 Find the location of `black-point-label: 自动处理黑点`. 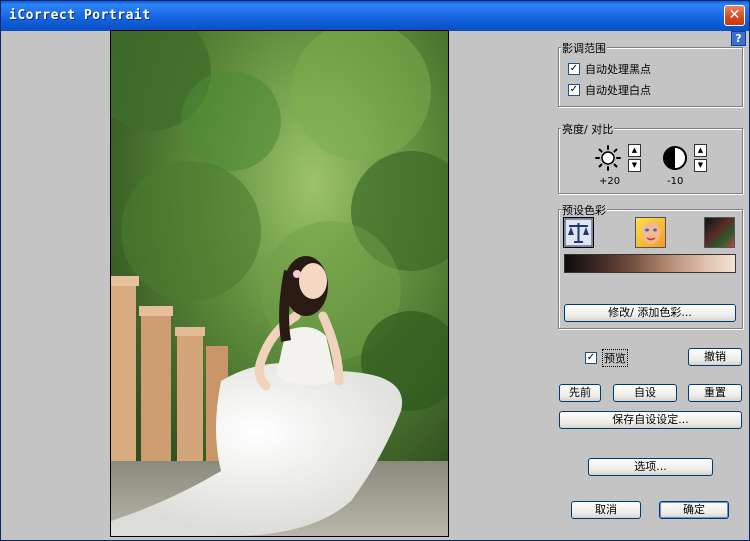

black-point-label: 自动处理黑点 is located at coordinates (618, 69).